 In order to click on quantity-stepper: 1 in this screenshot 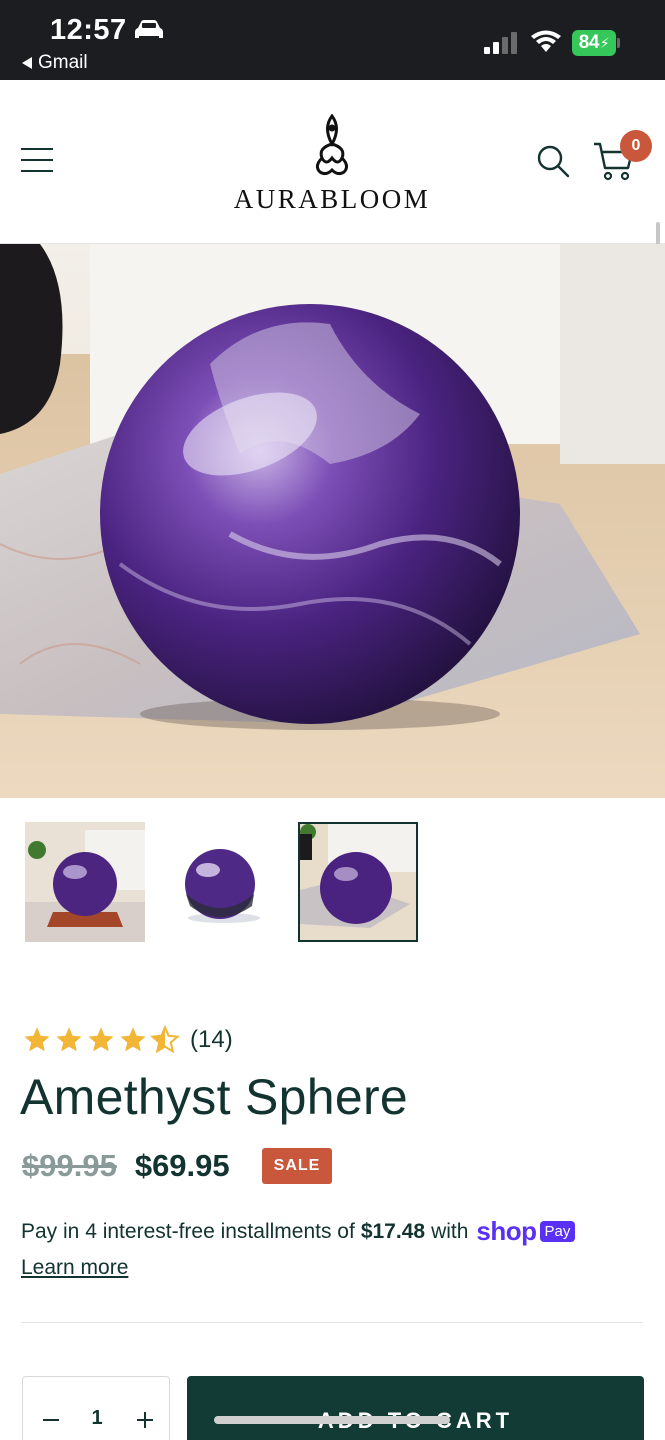, I will do `click(96, 1408)`.